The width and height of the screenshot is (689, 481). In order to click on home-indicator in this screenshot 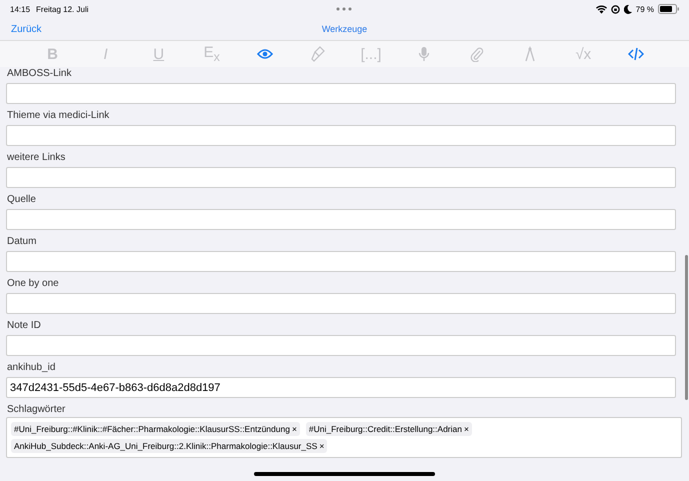, I will do `click(344, 474)`.